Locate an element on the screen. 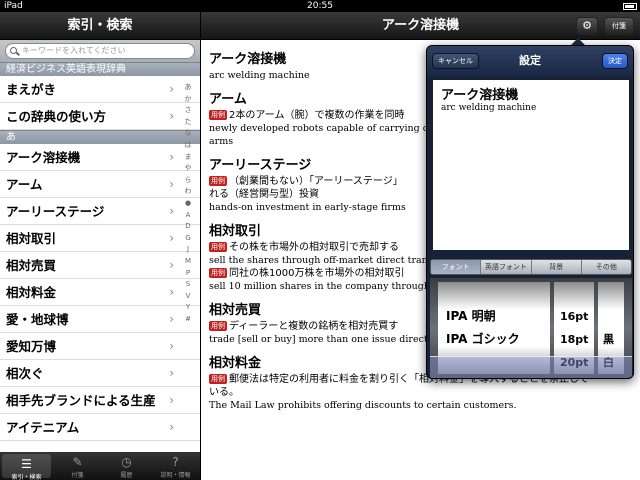  picker-row: 黒 is located at coordinates (611, 339).